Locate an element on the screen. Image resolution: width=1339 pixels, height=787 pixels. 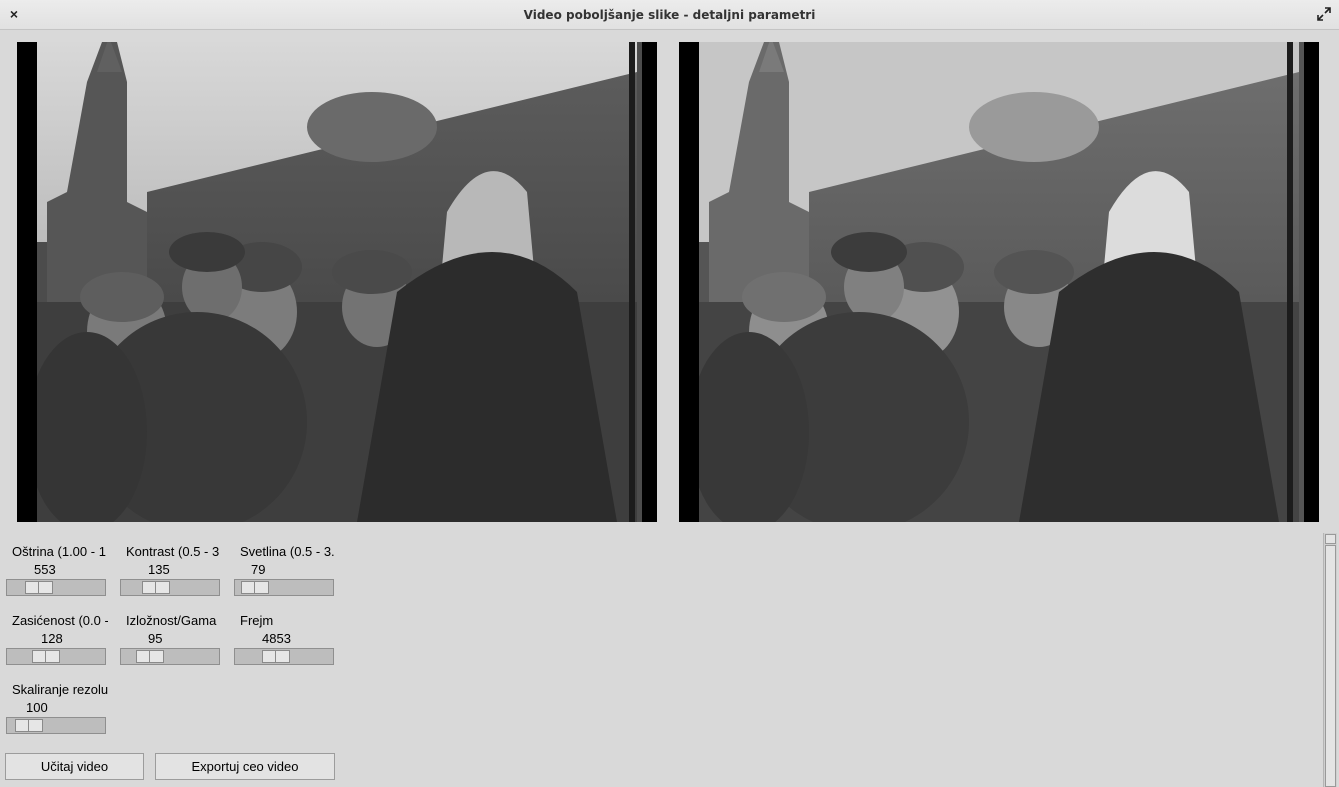
exposure-gamma-slider is located at coordinates (170, 656).